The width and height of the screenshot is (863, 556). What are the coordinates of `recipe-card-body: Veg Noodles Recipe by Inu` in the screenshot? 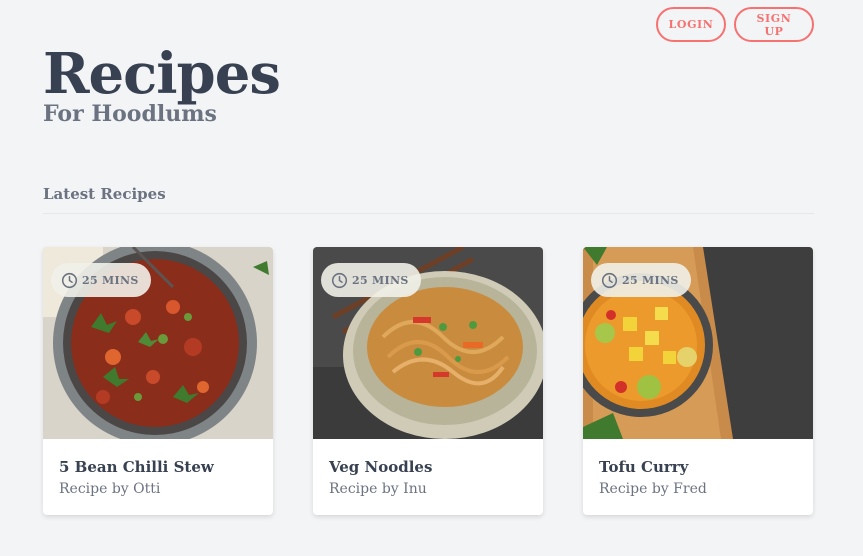 It's located at (428, 477).